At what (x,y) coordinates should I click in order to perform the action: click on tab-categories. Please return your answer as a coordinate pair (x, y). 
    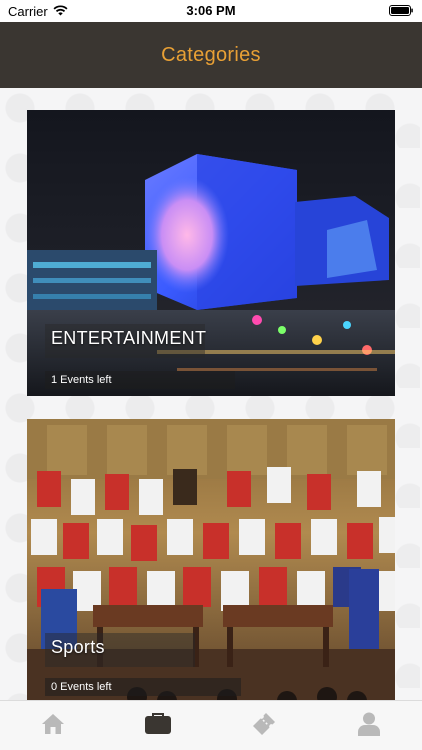
    Looking at the image, I should click on (158, 724).